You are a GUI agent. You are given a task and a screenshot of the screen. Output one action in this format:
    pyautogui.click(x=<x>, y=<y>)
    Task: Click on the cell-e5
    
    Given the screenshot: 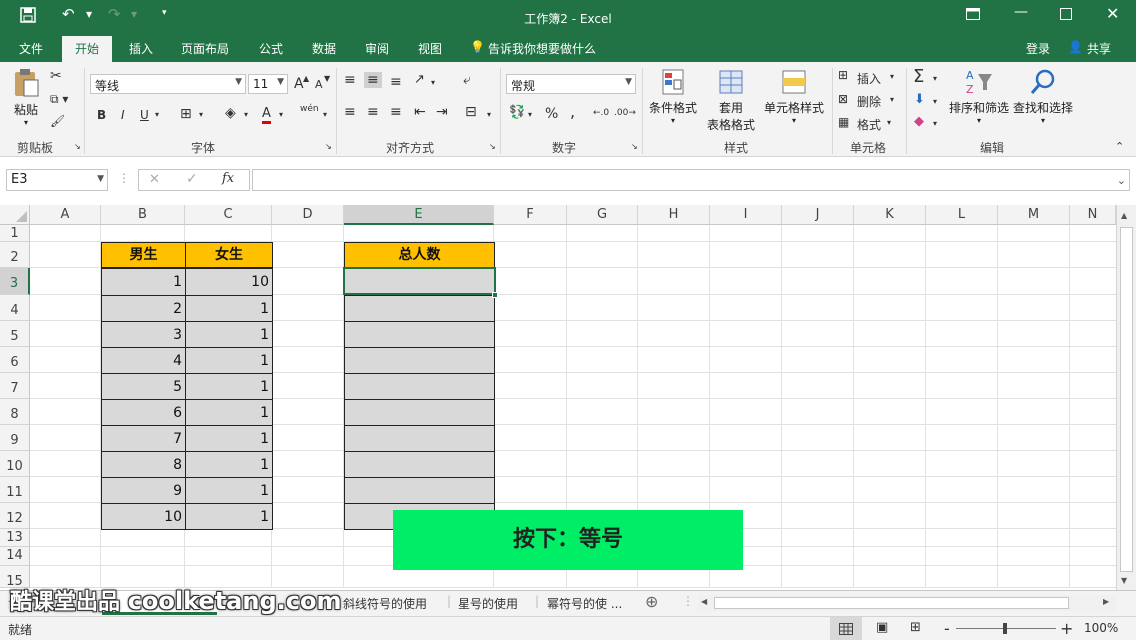 What is the action you would take?
    pyautogui.click(x=419, y=334)
    